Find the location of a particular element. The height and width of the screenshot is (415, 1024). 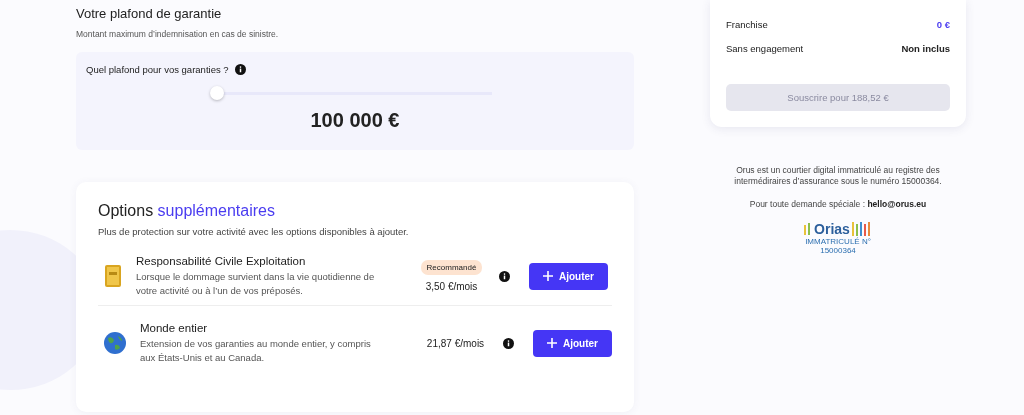

contact-label: Pour toute demande spéciale : is located at coordinates (807, 204).